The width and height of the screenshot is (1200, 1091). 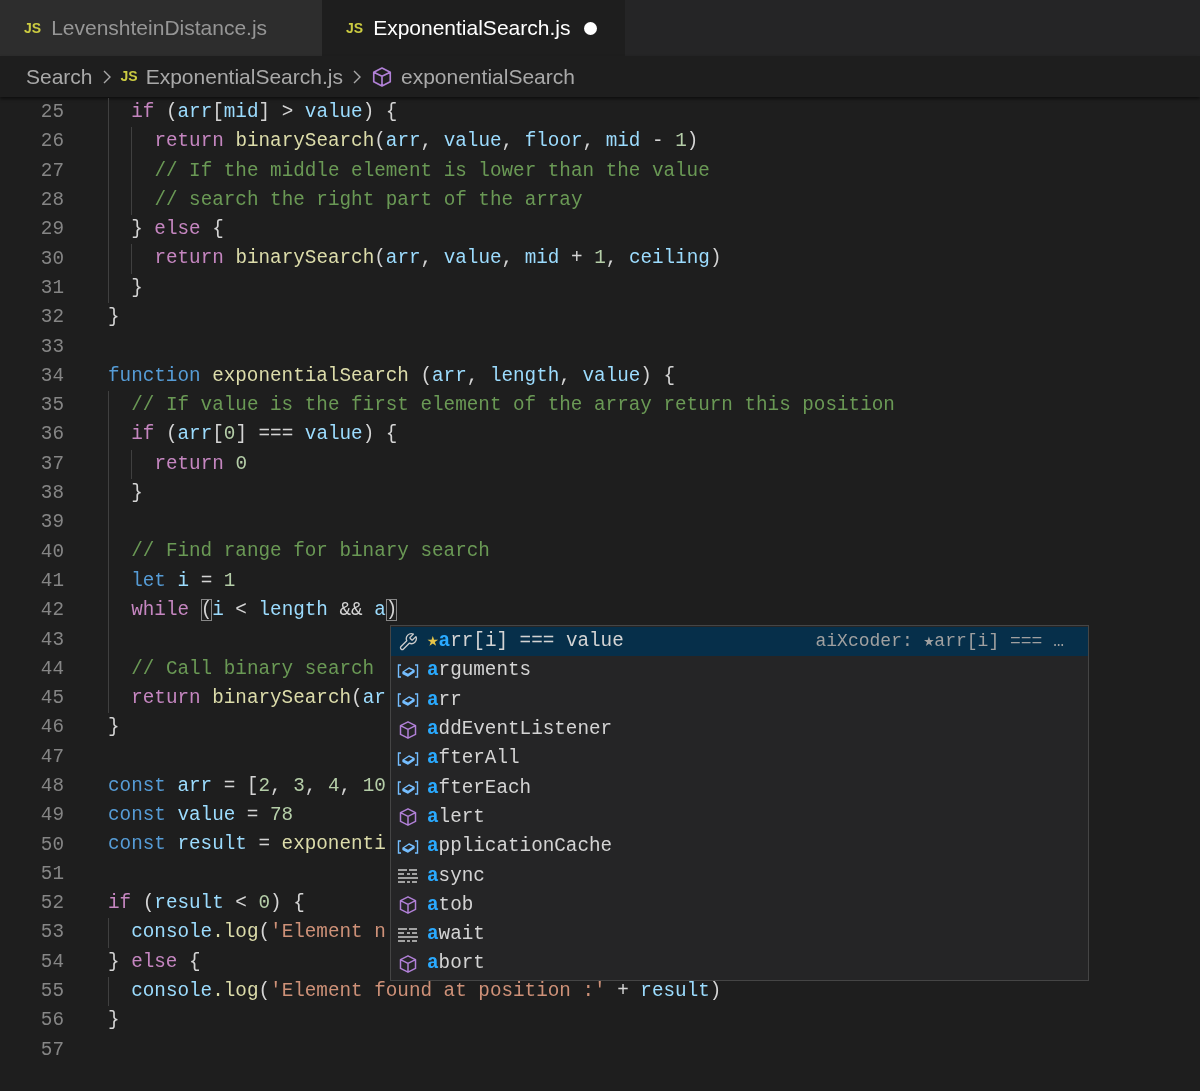 What do you see at coordinates (51, 786) in the screenshot?
I see `line-number: 48` at bounding box center [51, 786].